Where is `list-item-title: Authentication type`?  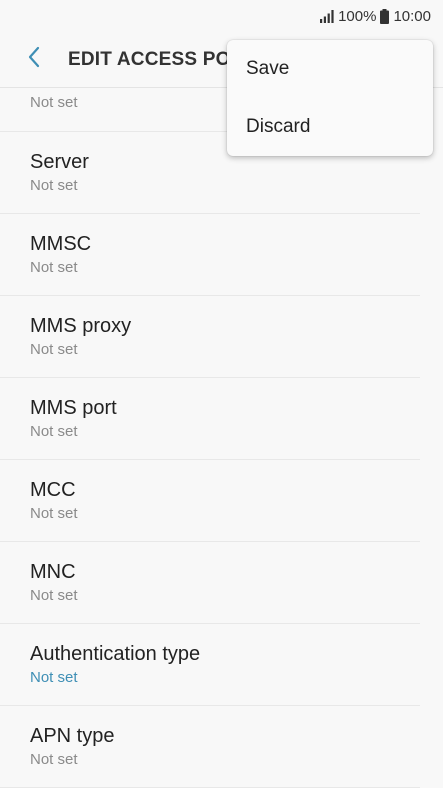 list-item-title: Authentication type is located at coordinates (115, 653).